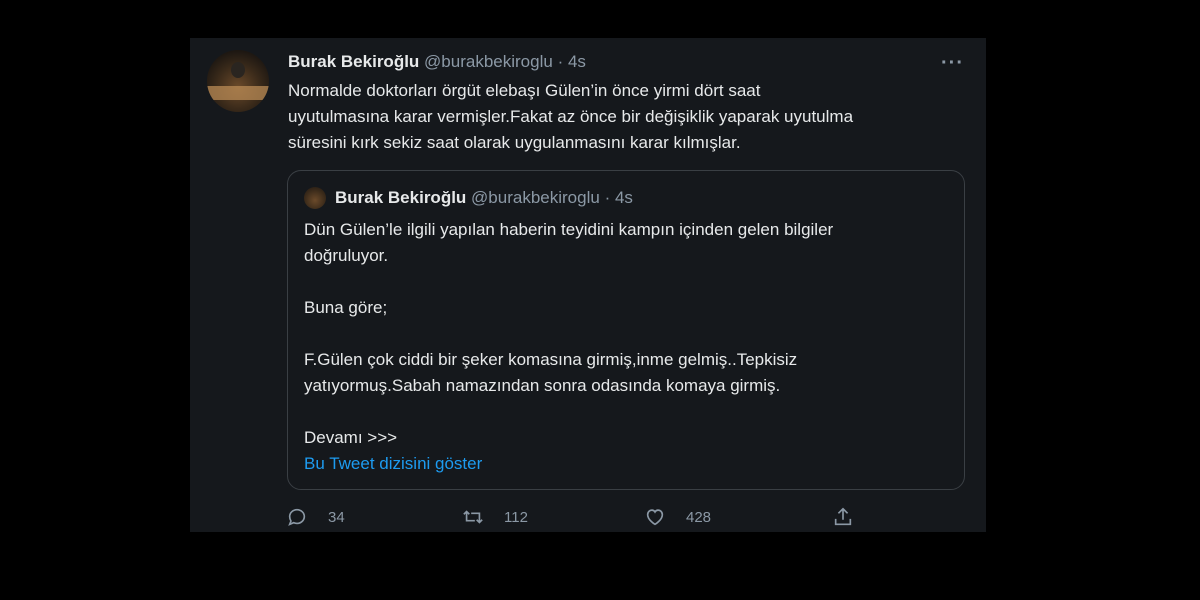 This screenshot has width=1200, height=600. What do you see at coordinates (346, 255) in the screenshot?
I see `quoted-line: doğruluyor.` at bounding box center [346, 255].